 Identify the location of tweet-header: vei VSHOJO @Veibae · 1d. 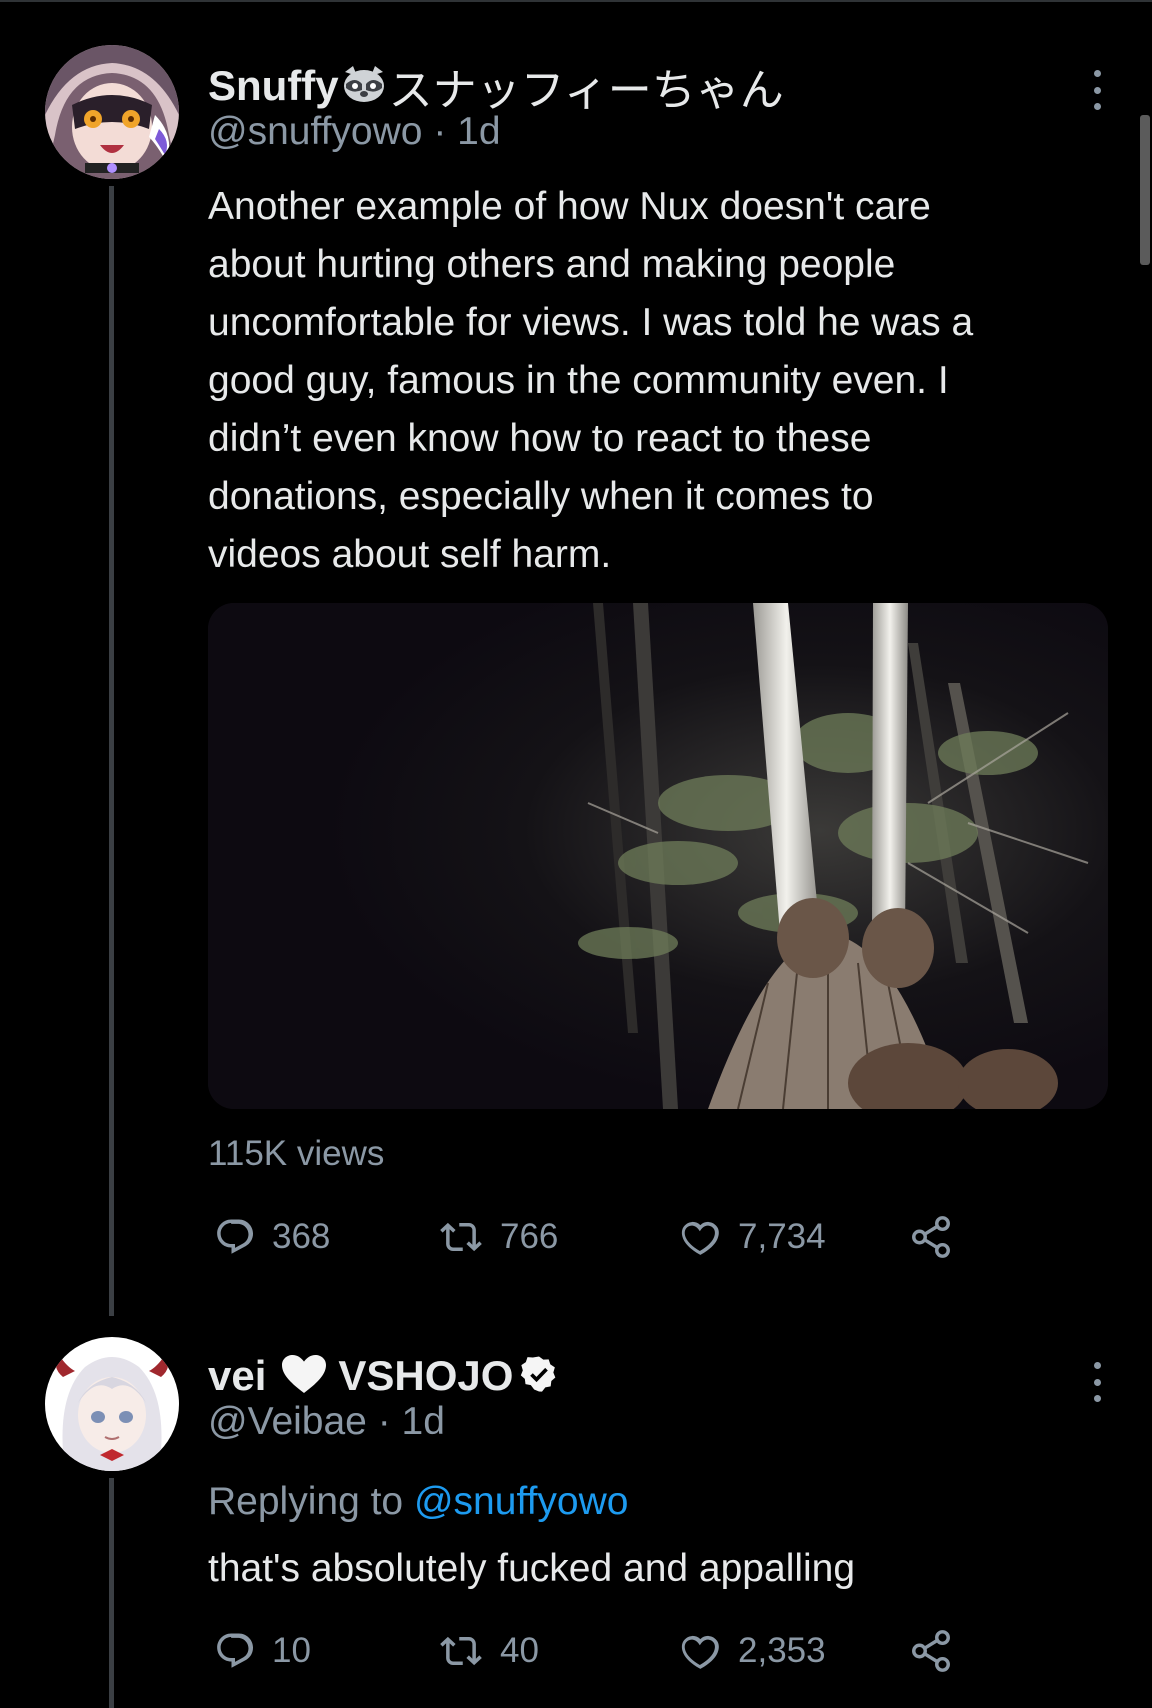
(383, 1398).